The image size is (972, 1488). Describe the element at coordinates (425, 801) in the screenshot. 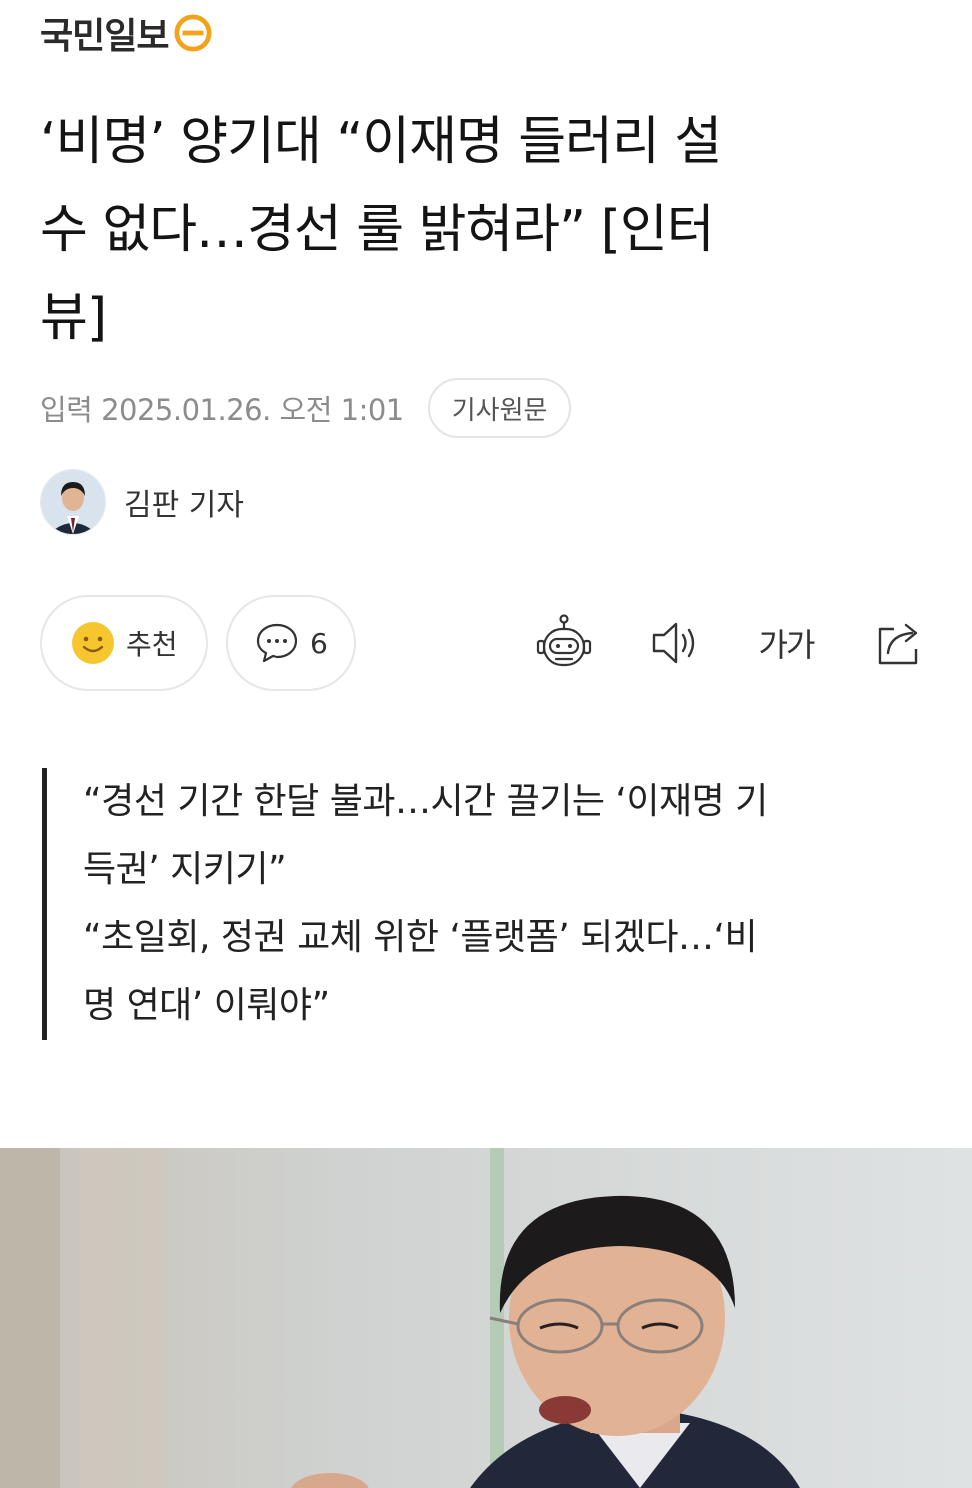

I see `summary-line: “경선 기간 한달 불과…시간 끌기는 ‘이재명 기` at that location.